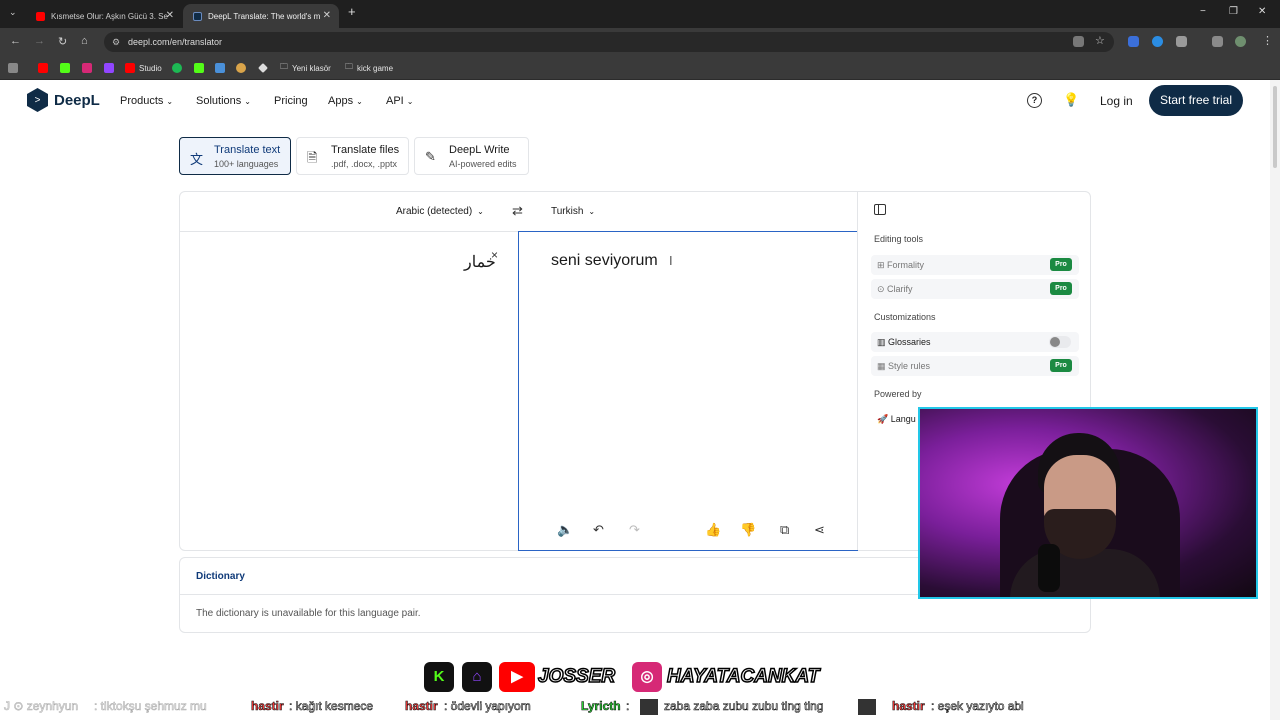 Image resolution: width=1280 pixels, height=720 pixels. What do you see at coordinates (89, 68) in the screenshot?
I see `bookmark-instagram-icon` at bounding box center [89, 68].